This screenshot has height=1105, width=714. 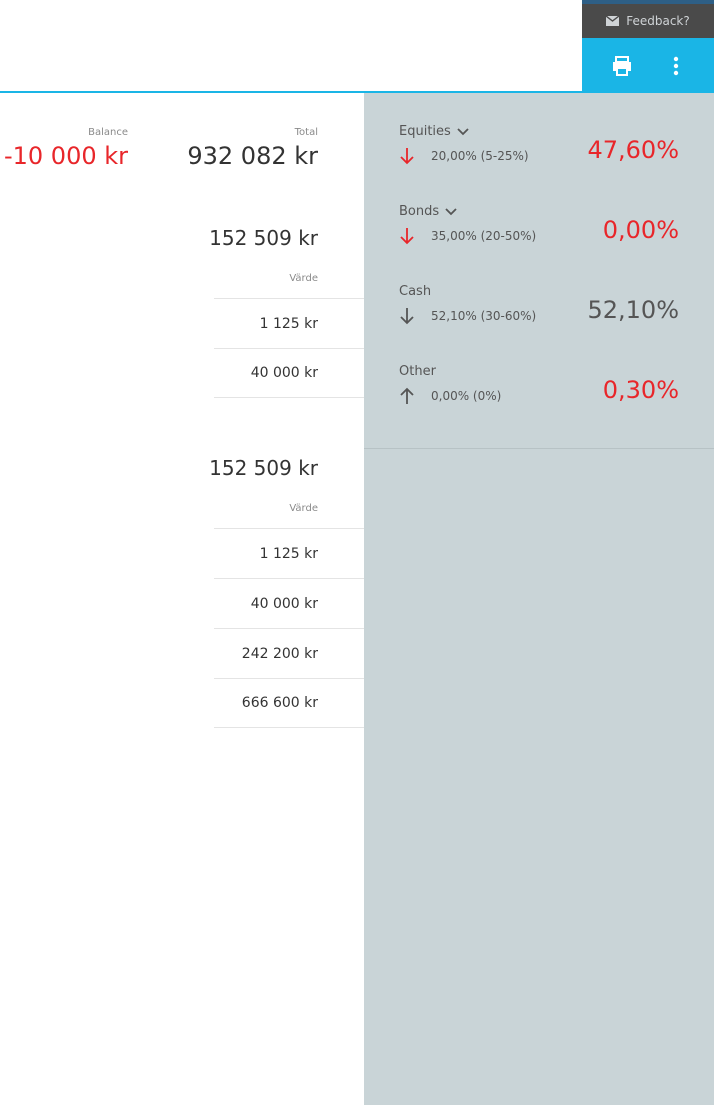 I want to click on mail-icon, so click(x=613, y=21).